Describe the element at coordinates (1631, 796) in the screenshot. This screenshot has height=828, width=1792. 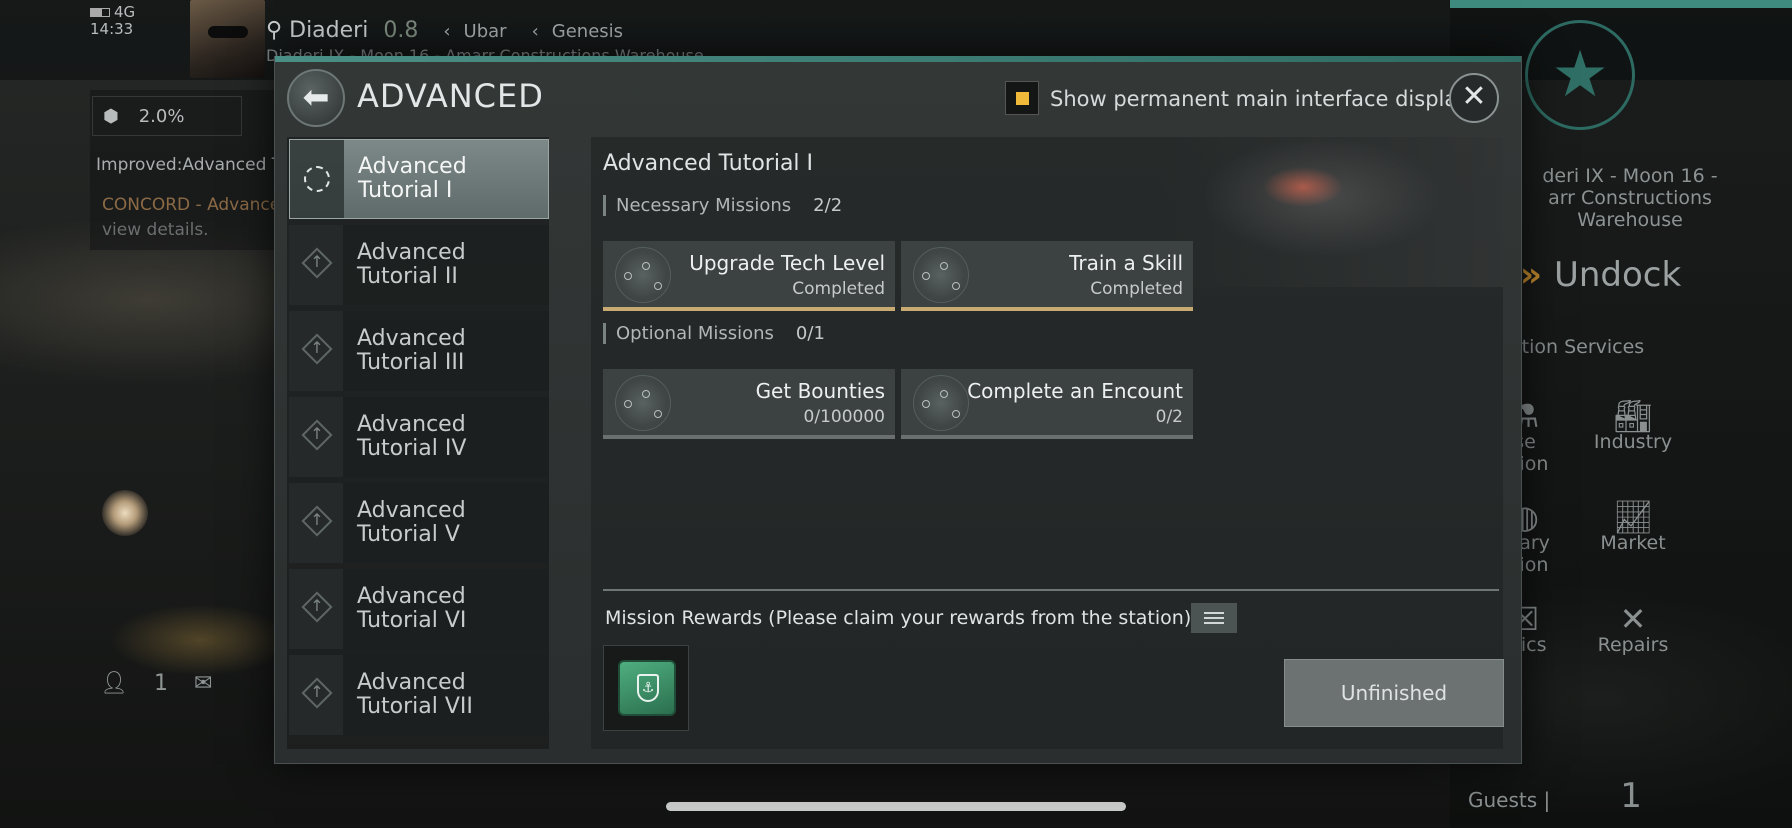
I see `guests-count: 1` at that location.